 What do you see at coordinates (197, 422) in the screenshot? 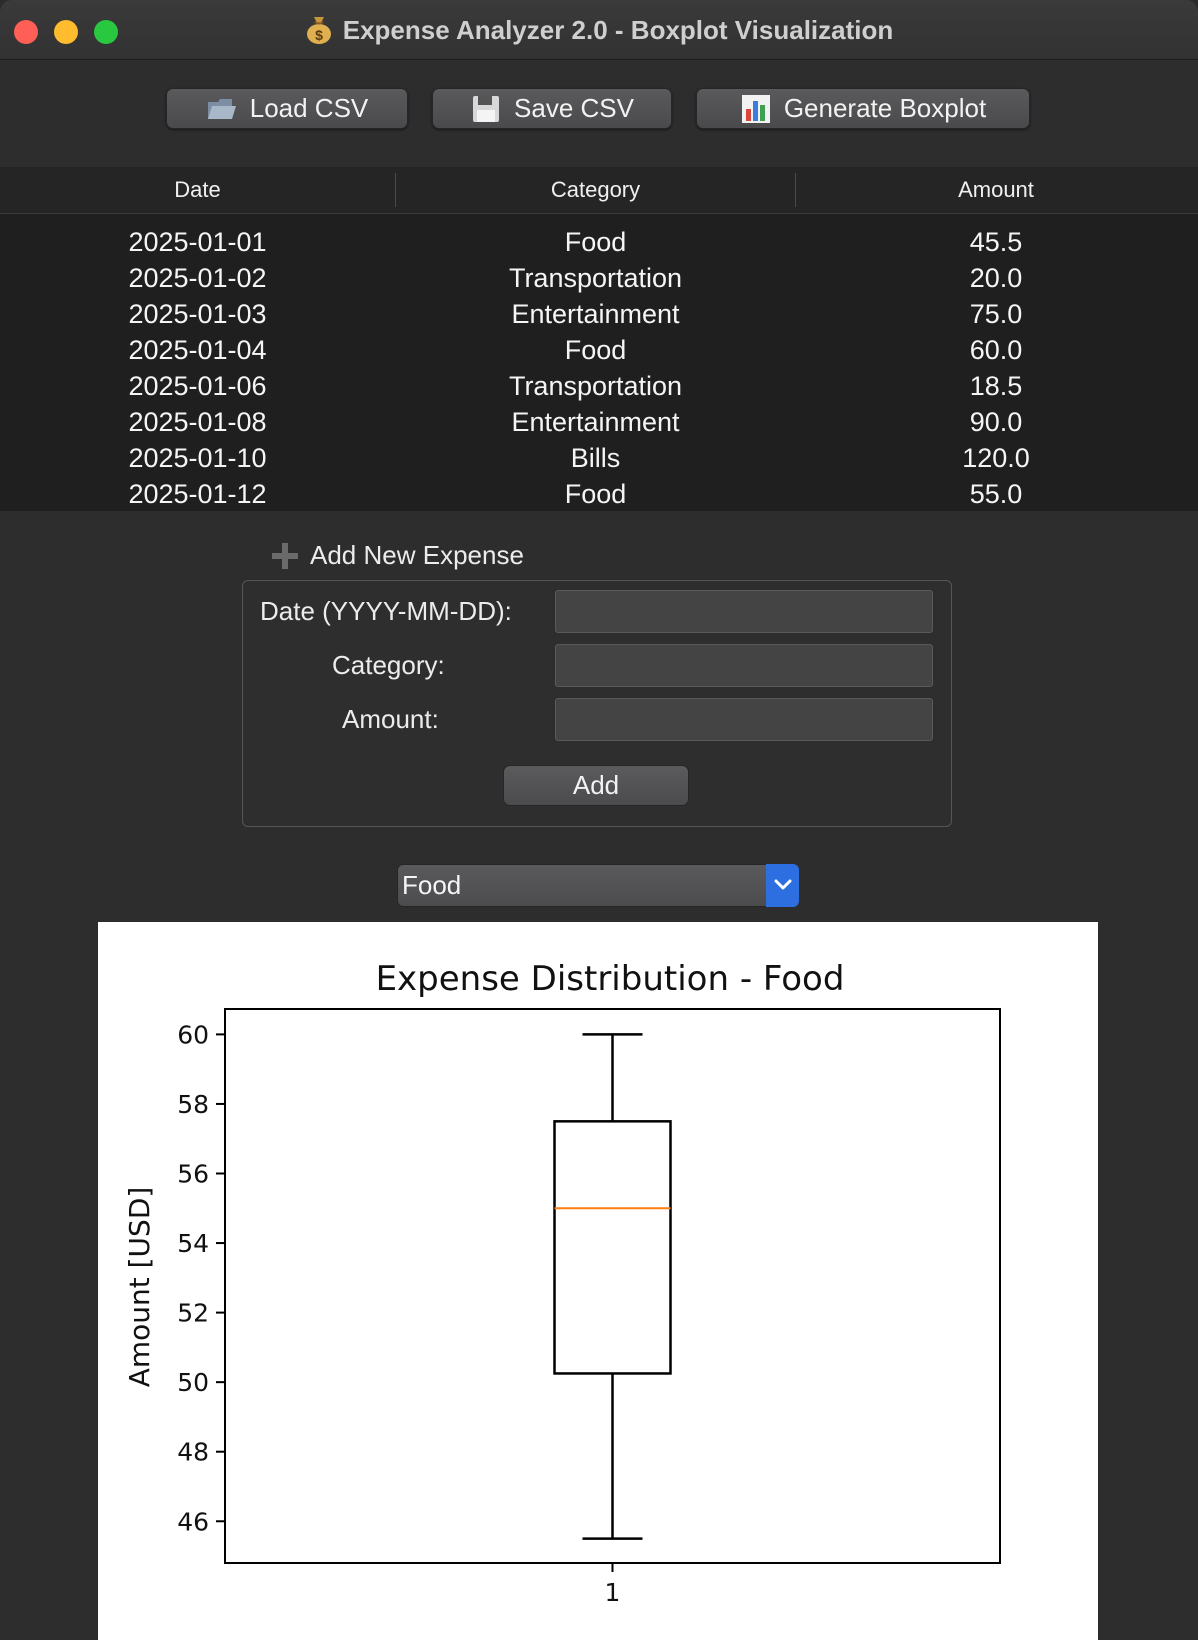
I see `cell-date: 2025-01-08` at bounding box center [197, 422].